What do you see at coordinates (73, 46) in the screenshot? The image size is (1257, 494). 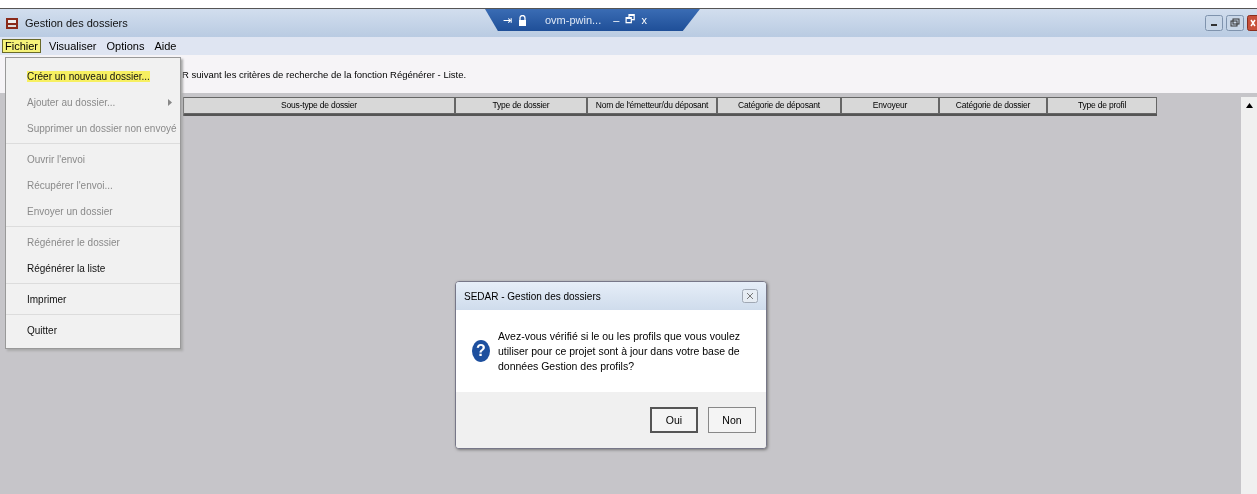 I see `menu-item: Visualiser` at bounding box center [73, 46].